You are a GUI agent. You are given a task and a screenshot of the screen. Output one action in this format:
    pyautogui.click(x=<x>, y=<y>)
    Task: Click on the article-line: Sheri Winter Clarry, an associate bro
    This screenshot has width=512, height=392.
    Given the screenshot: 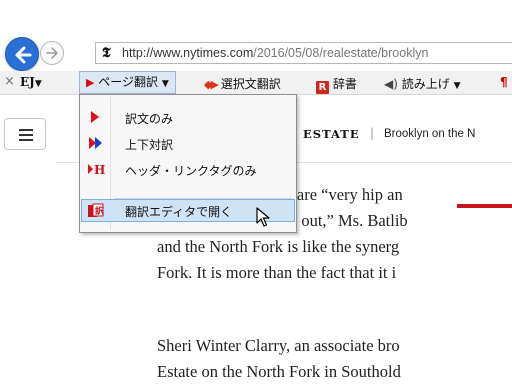 What is the action you would take?
    pyautogui.click(x=278, y=345)
    